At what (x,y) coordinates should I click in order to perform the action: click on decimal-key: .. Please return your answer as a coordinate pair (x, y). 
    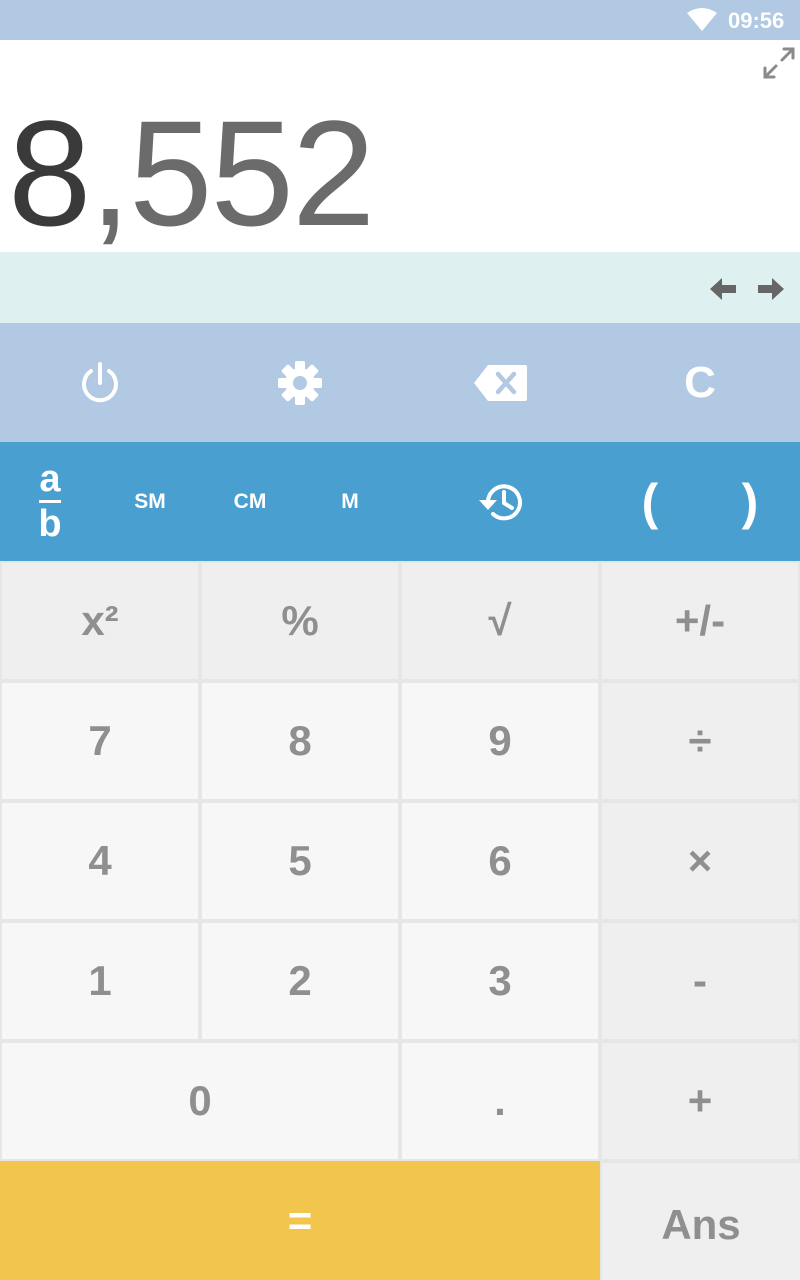
    Looking at the image, I should click on (500, 1101).